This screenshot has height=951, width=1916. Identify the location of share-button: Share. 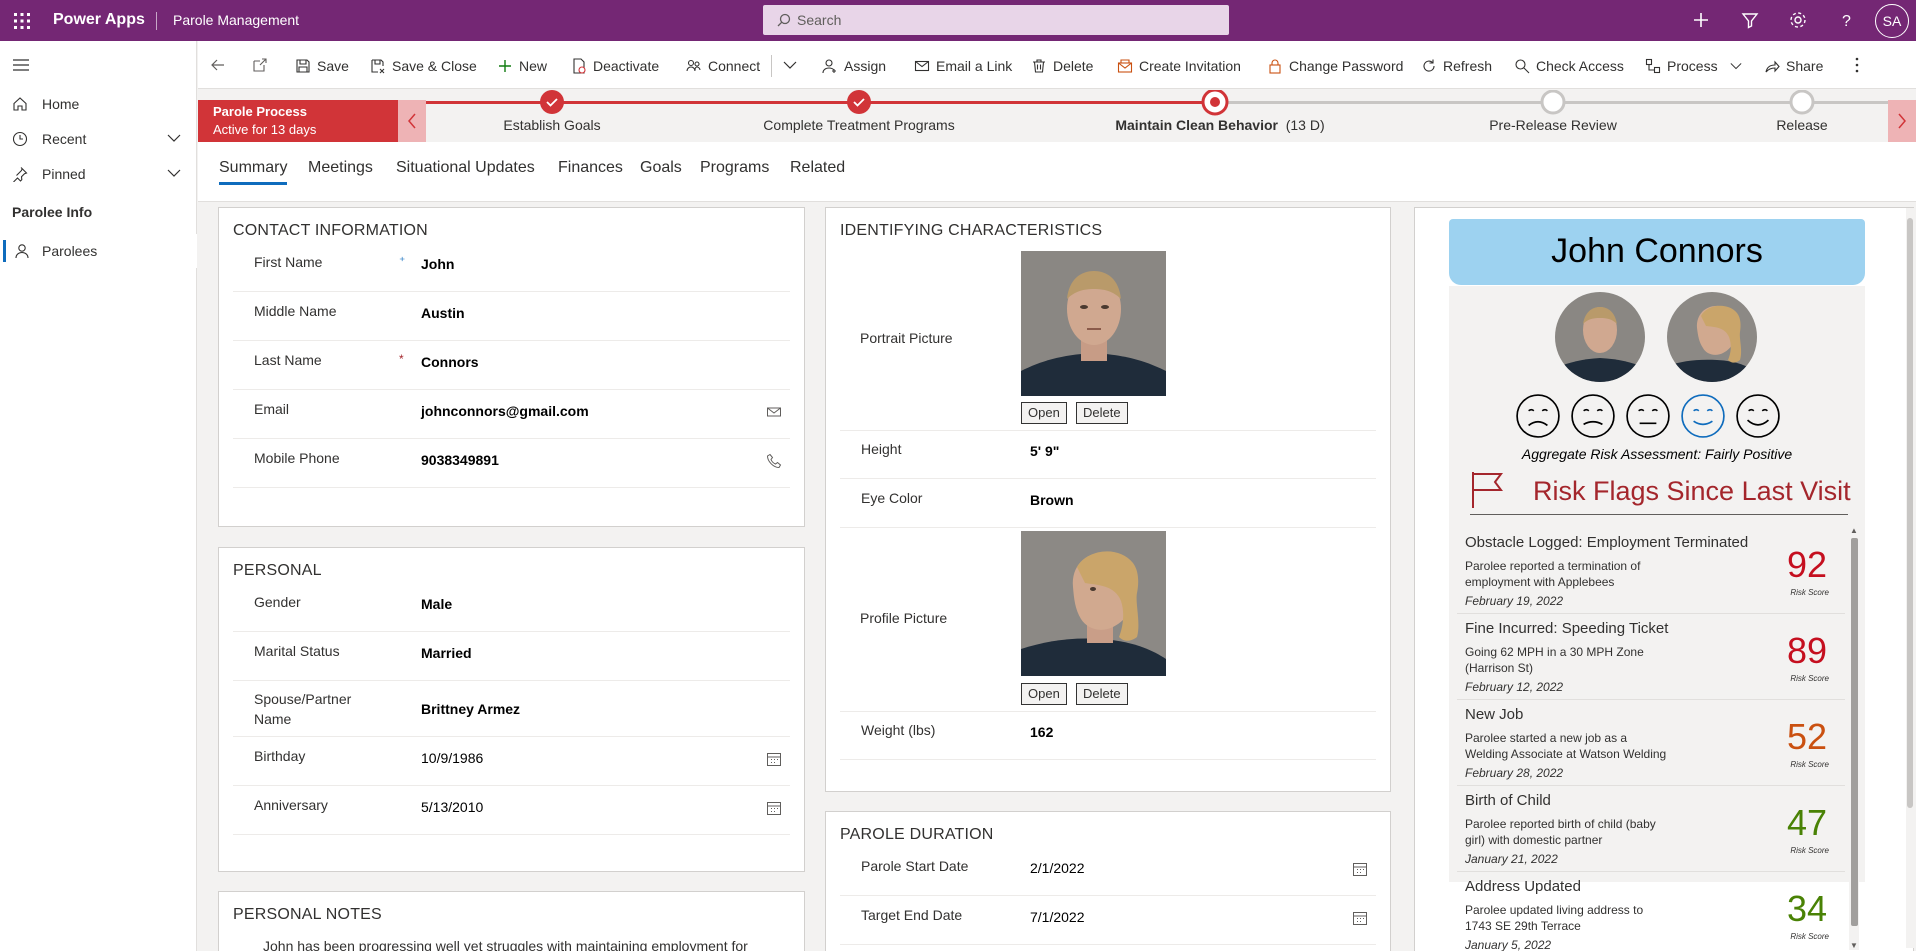
(1793, 66).